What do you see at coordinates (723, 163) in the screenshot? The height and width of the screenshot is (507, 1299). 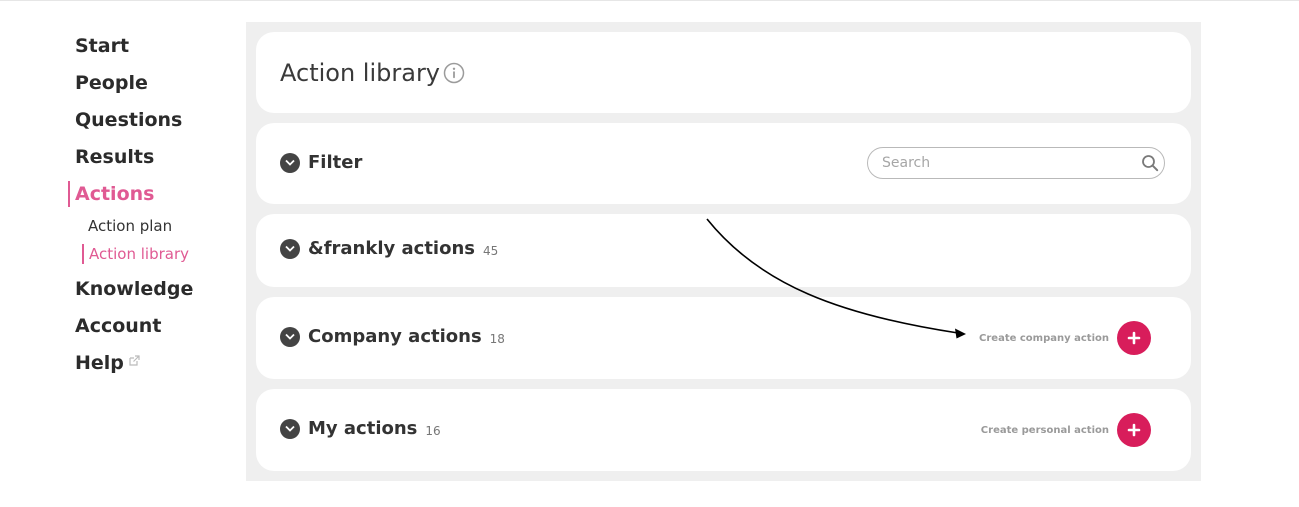 I see `filter-card: Filter` at bounding box center [723, 163].